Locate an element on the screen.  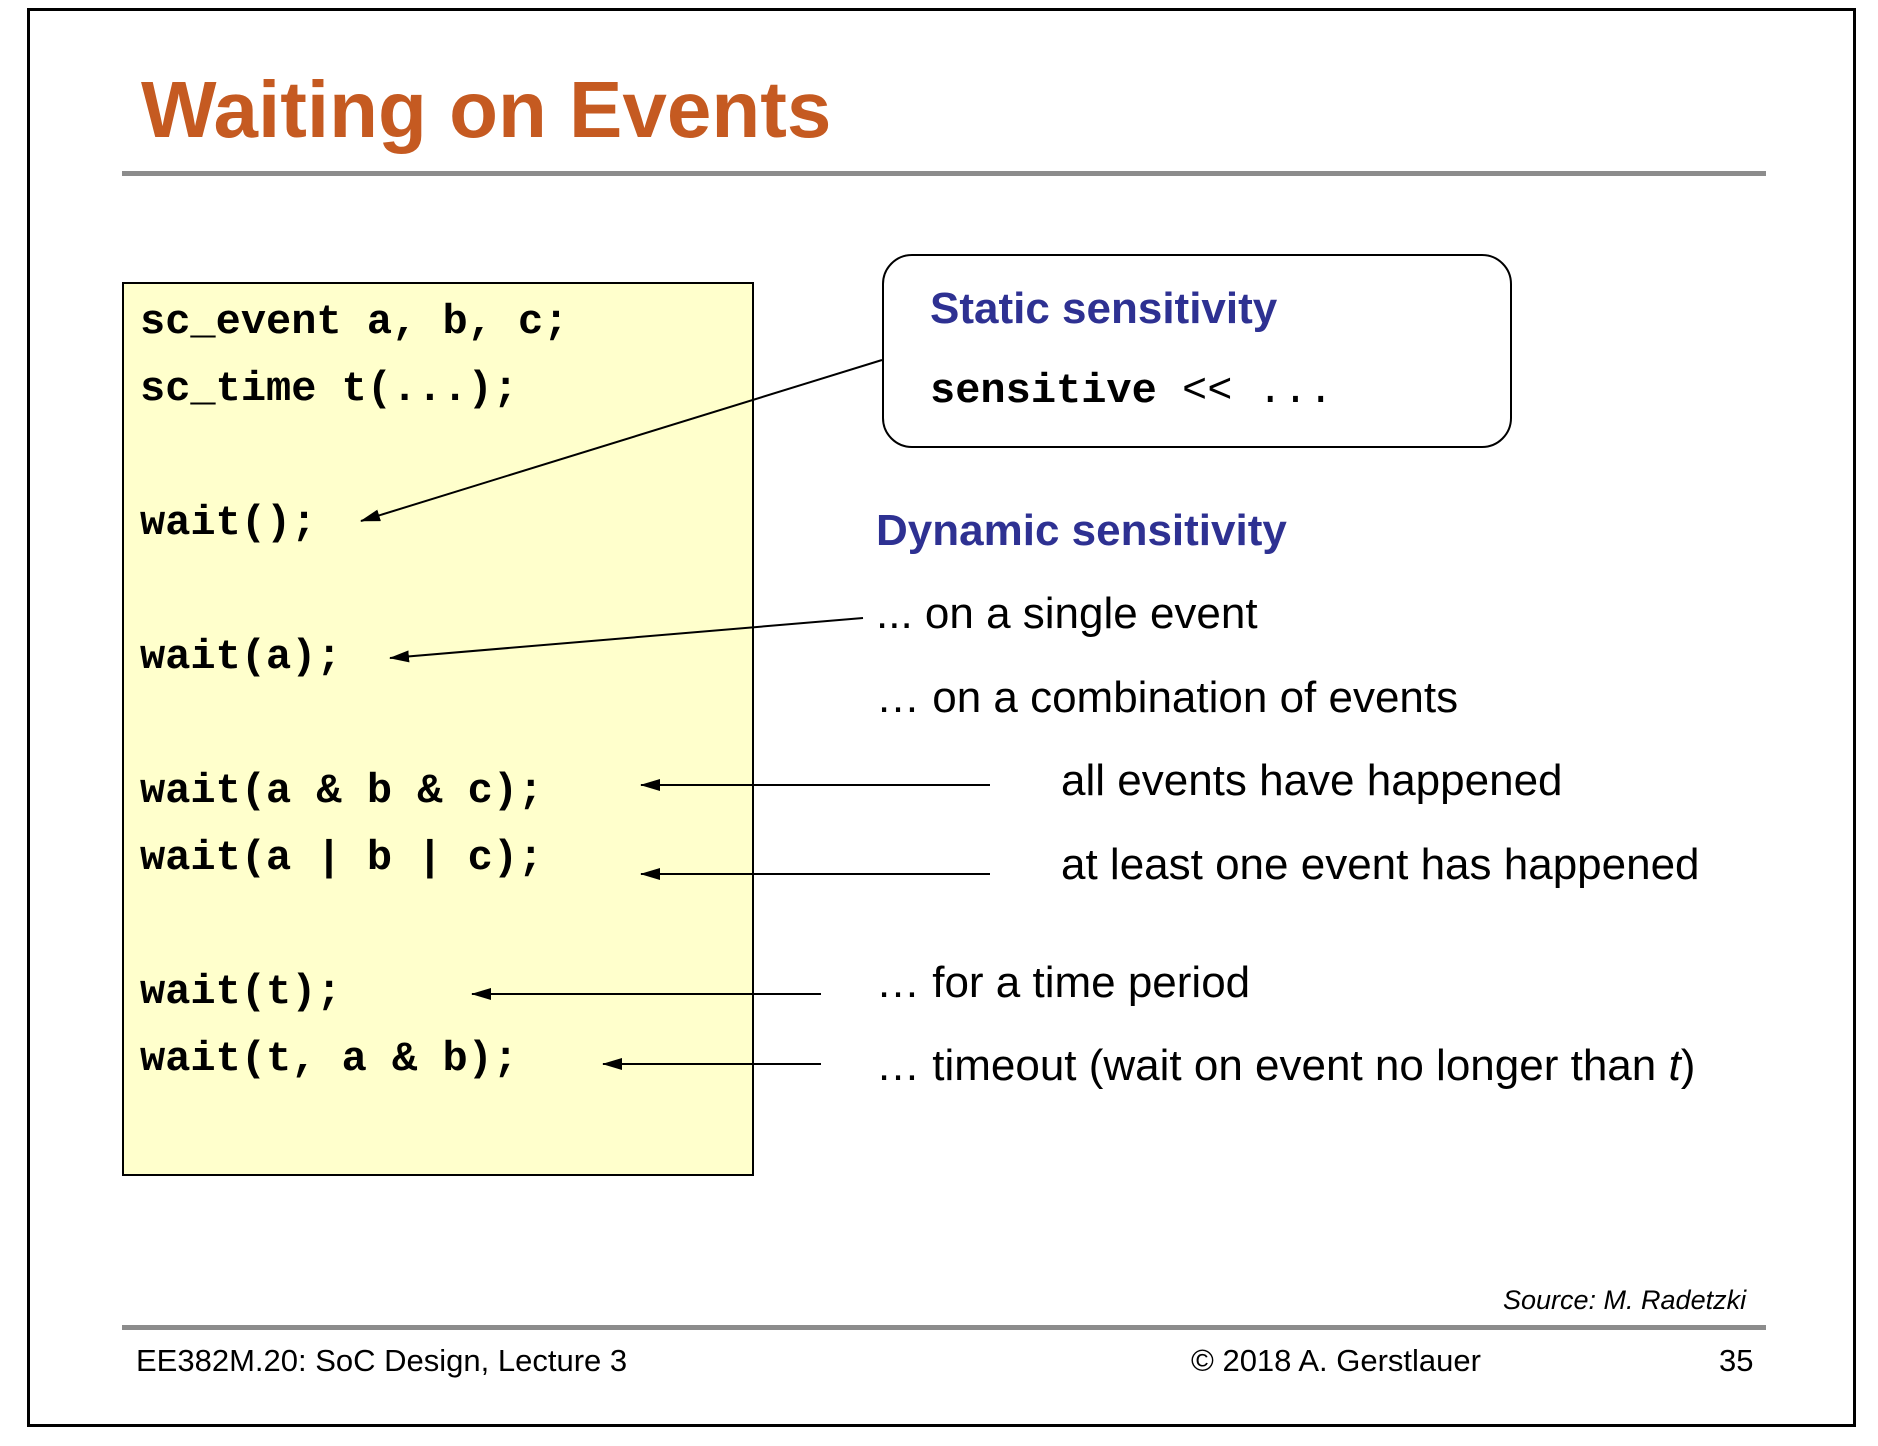
arrow-single-event is located at coordinates (626, 640).